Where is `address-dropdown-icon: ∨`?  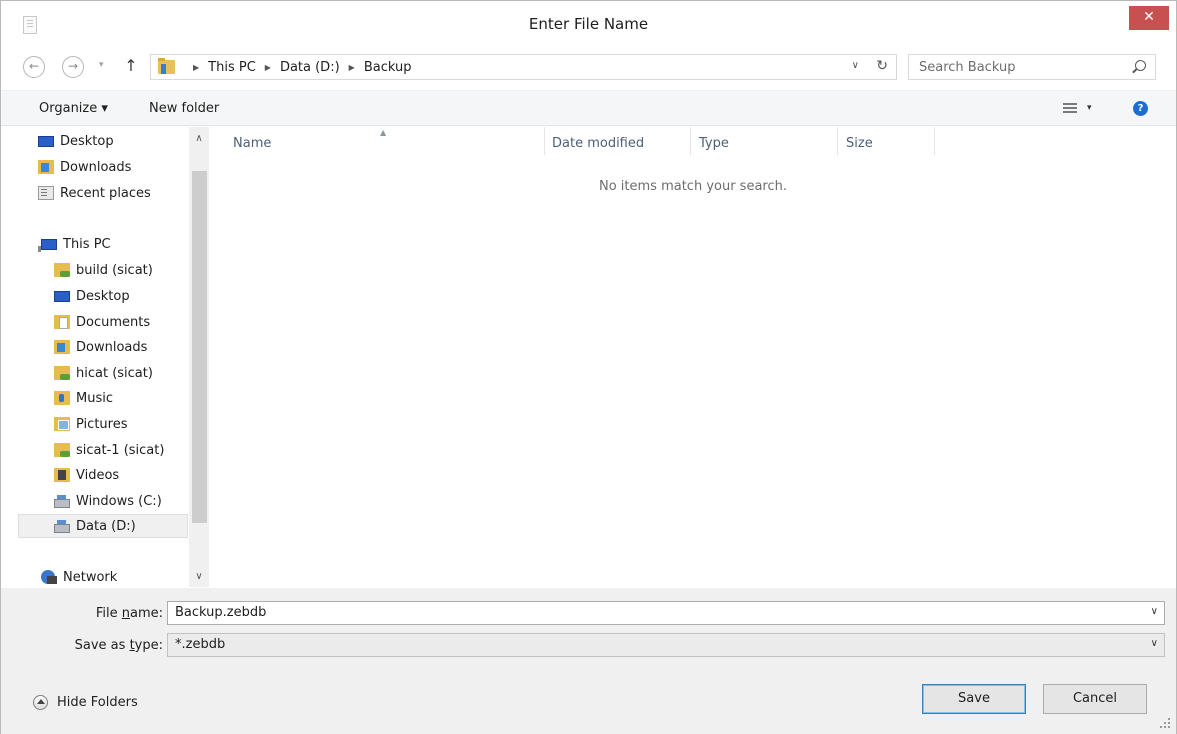 address-dropdown-icon: ∨ is located at coordinates (855, 65).